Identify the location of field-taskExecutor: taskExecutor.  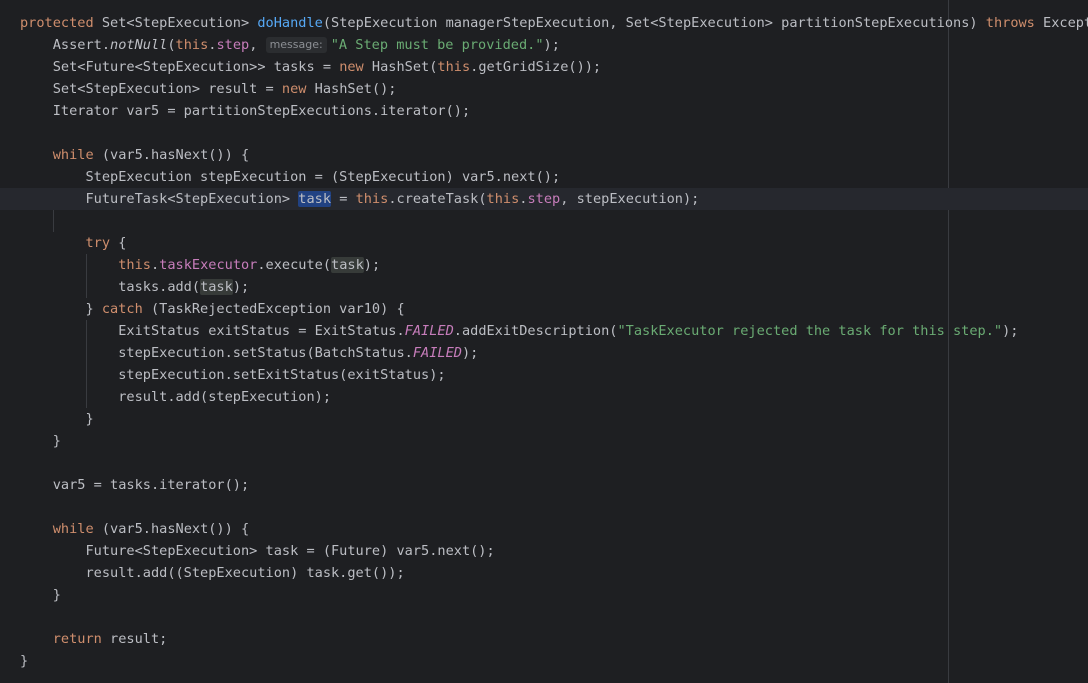
(208, 265).